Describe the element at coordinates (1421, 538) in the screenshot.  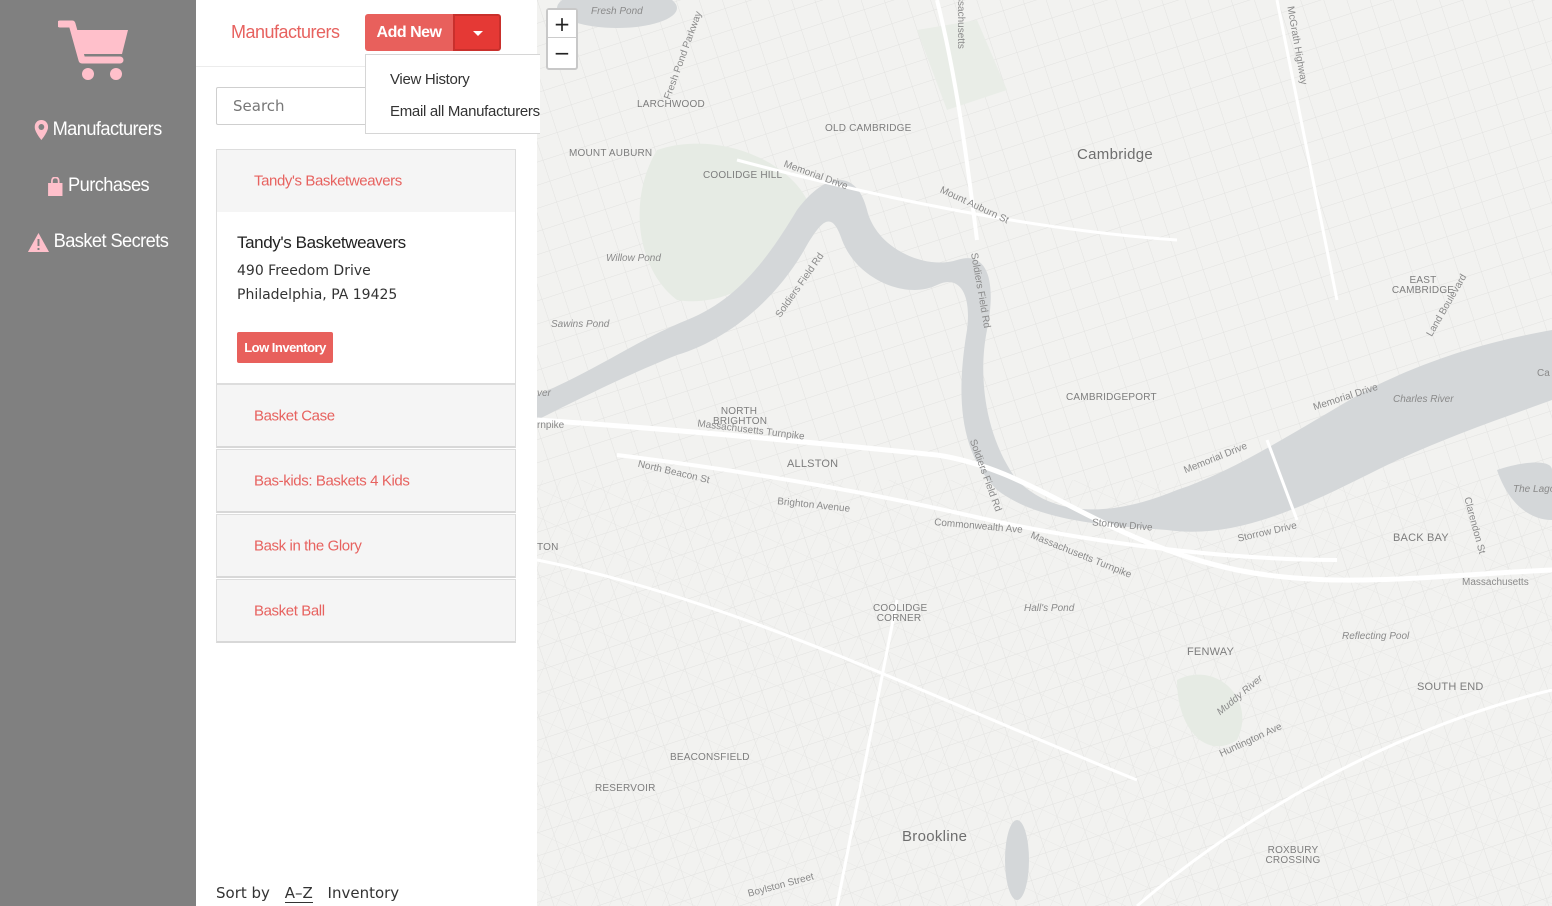
I see `map-label-back-bay: BACK BAY` at that location.